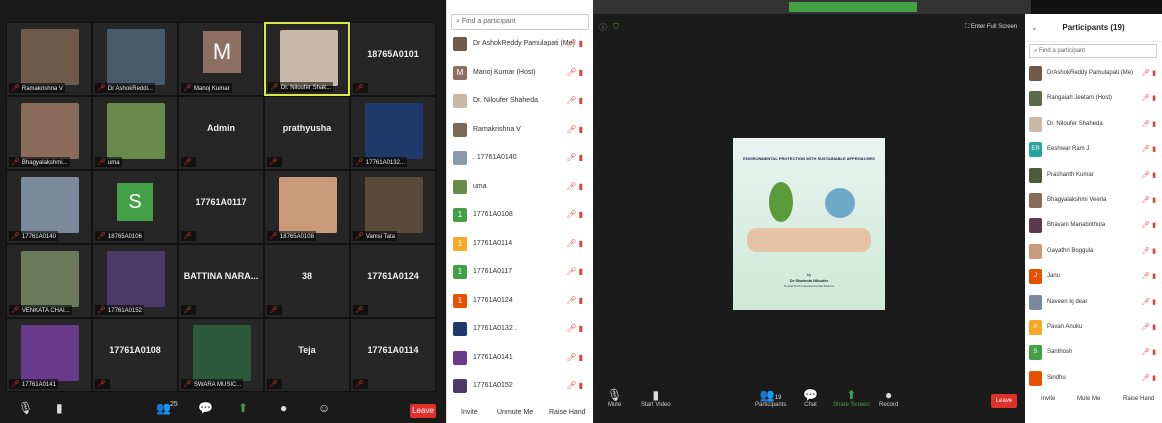 The width and height of the screenshot is (1162, 423). What do you see at coordinates (49, 59) in the screenshot?
I see `video-tile: 🎤︎ Ramakrishna V` at bounding box center [49, 59].